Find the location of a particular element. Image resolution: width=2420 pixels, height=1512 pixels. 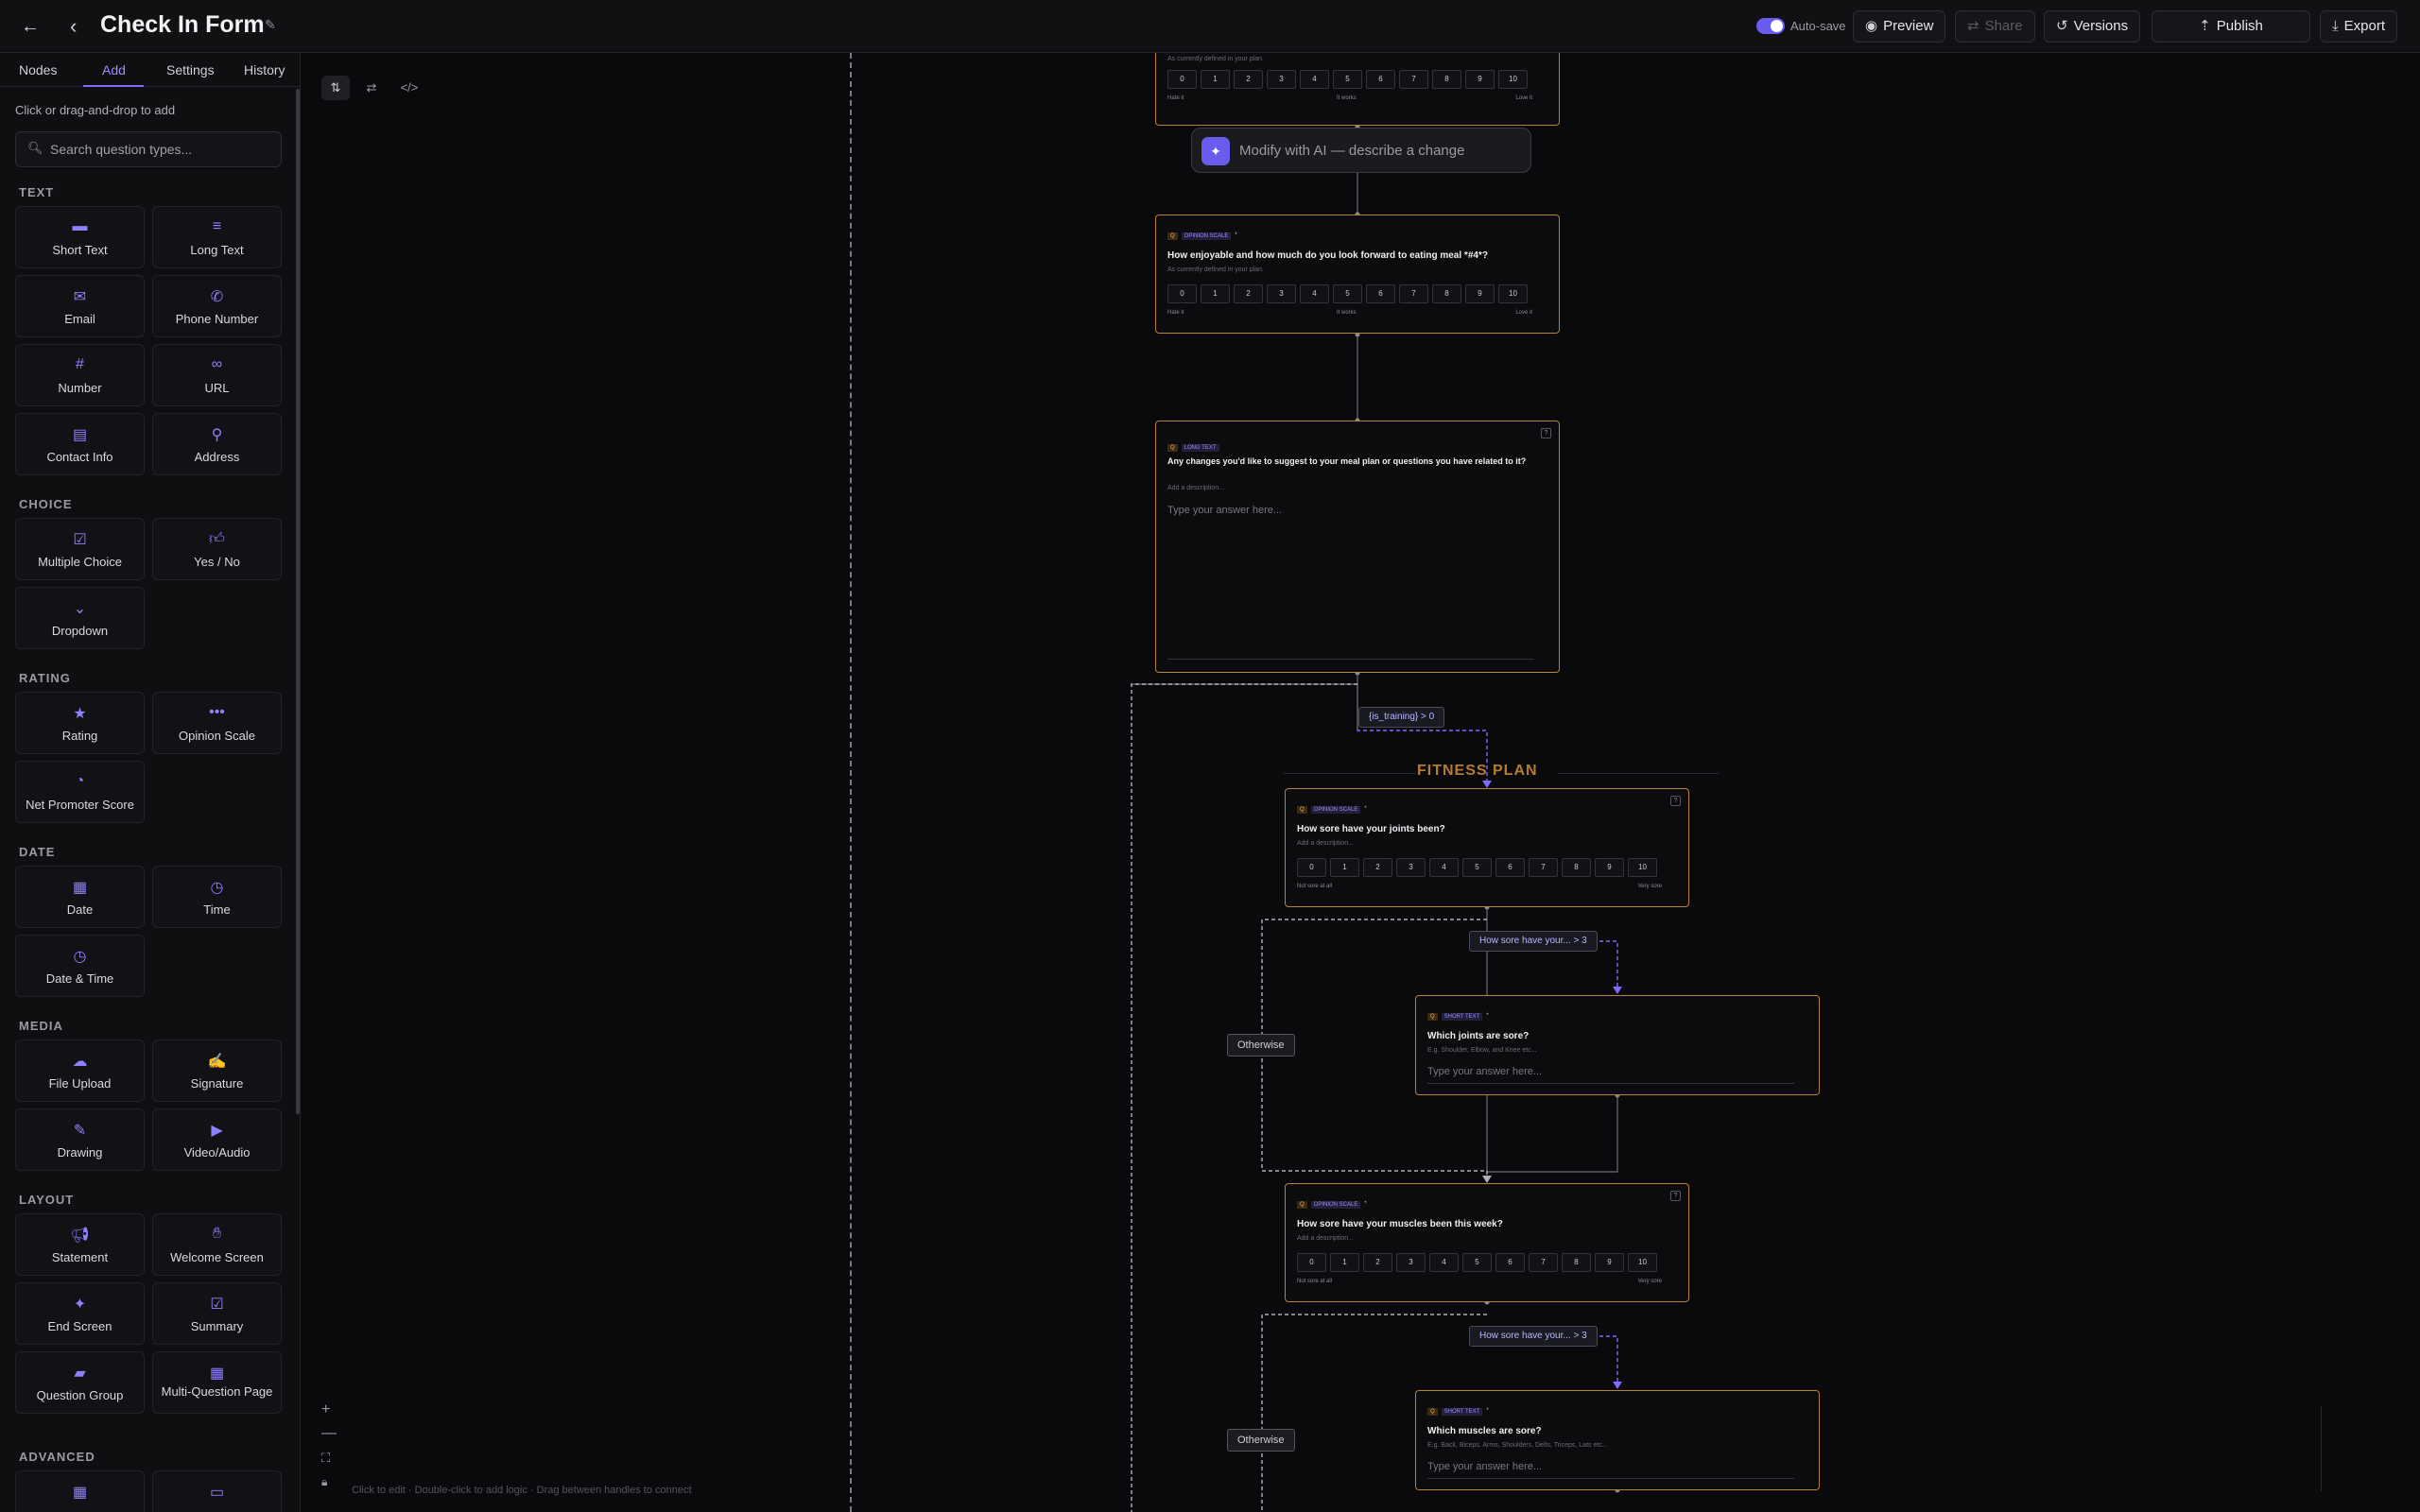

group-divider-left is located at coordinates (1350, 773).